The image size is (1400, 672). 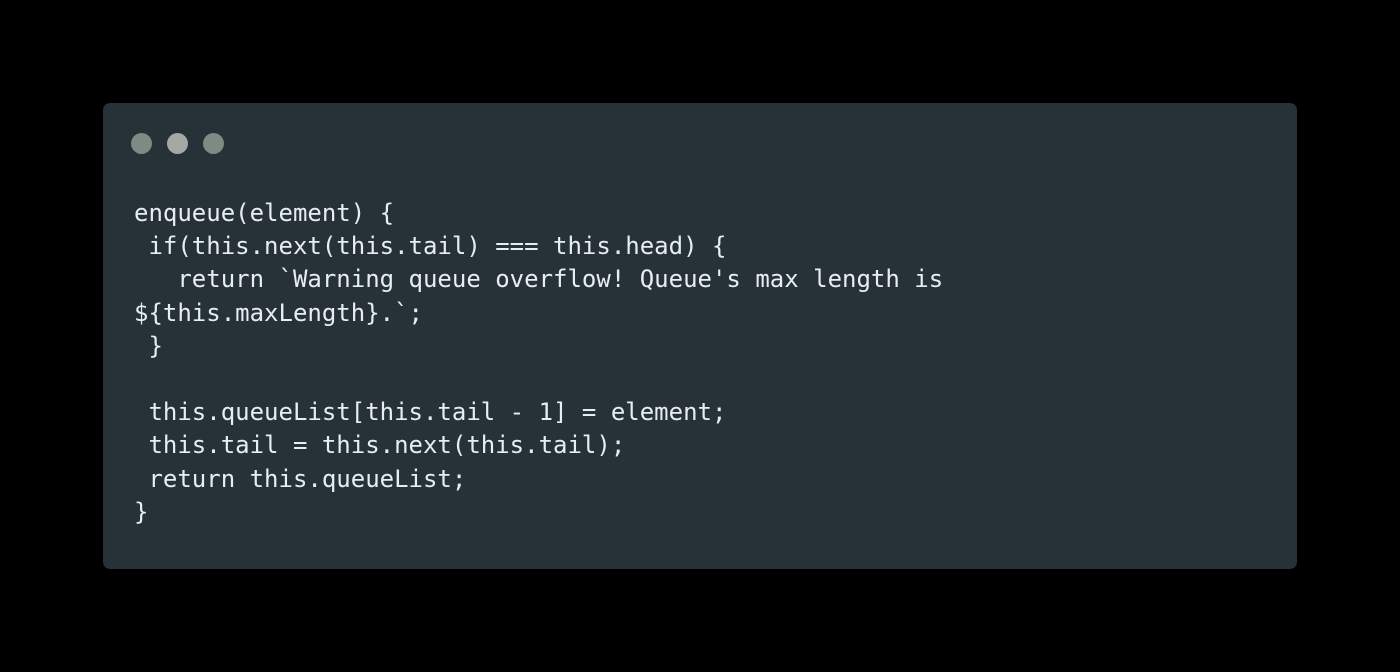 I want to click on close-dot, so click(x=141, y=143).